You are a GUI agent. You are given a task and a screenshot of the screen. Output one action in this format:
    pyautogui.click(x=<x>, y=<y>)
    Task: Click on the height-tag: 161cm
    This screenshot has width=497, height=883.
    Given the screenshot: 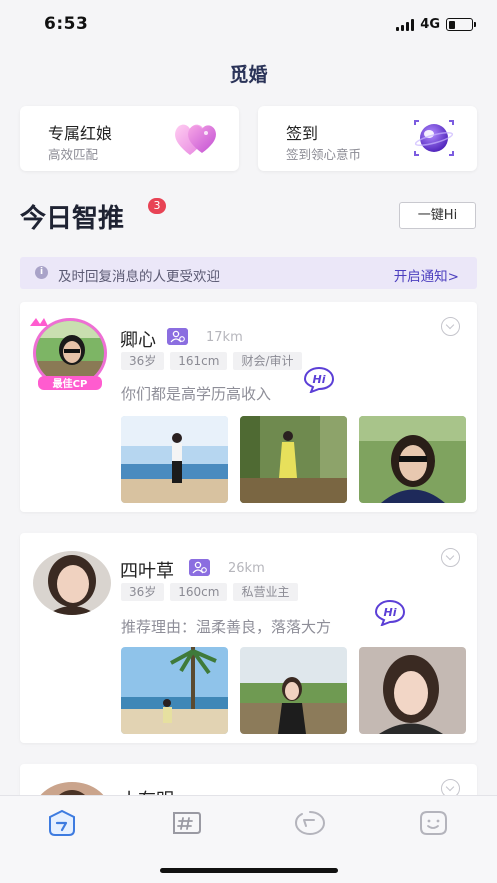 What is the action you would take?
    pyautogui.click(x=199, y=361)
    